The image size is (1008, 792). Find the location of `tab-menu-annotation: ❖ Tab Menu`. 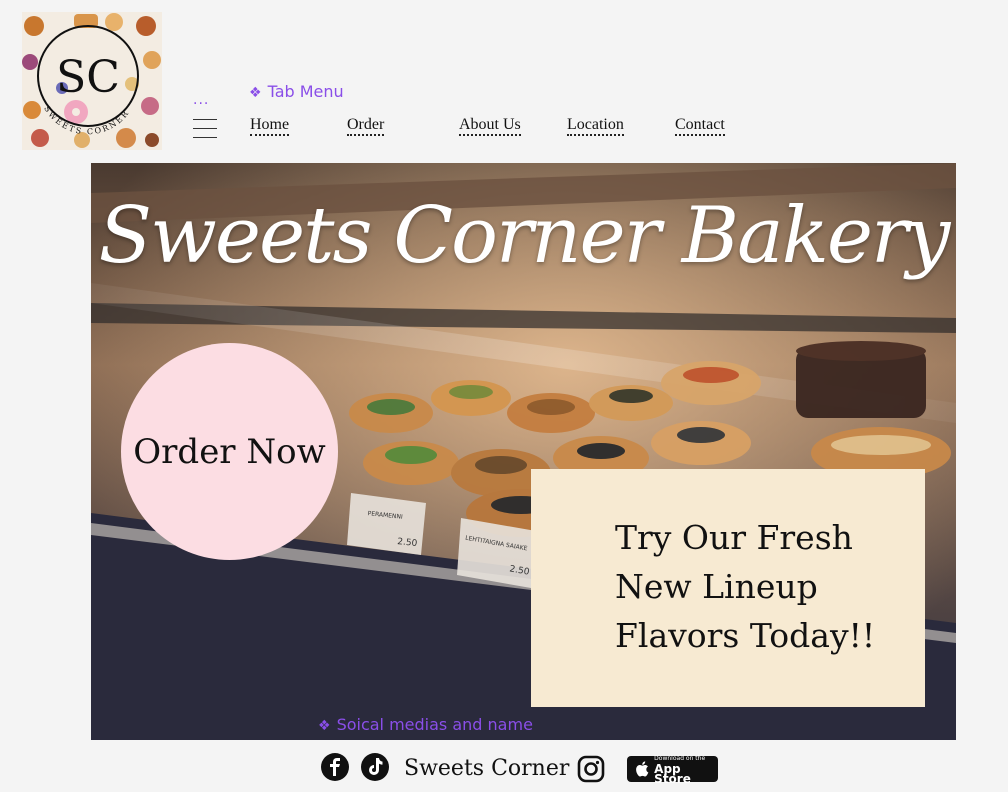

tab-menu-annotation: ❖ Tab Menu is located at coordinates (296, 91).